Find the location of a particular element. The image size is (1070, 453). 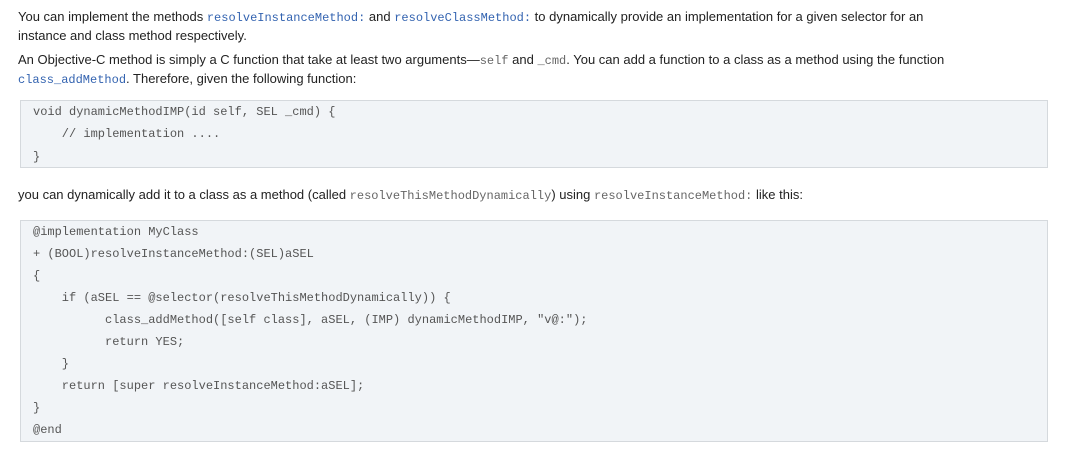

code-cmd: _cmd is located at coordinates (552, 61).